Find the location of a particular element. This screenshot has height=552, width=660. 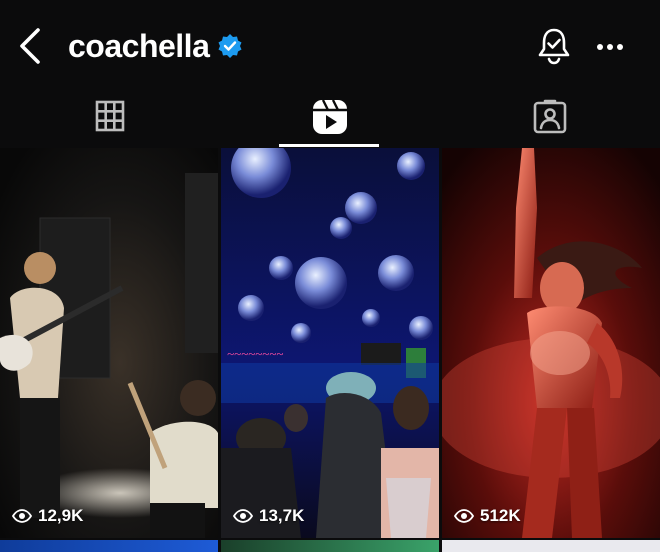

tab-tagged is located at coordinates (550, 120).